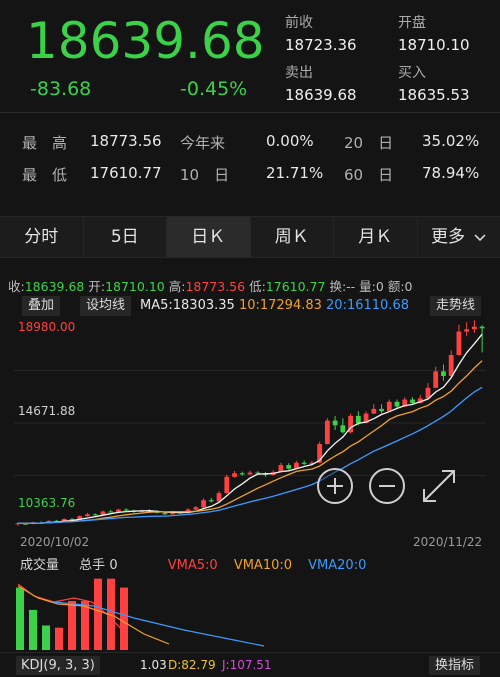 This screenshot has height=677, width=500. I want to click on turnover-value: --, so click(351, 286).